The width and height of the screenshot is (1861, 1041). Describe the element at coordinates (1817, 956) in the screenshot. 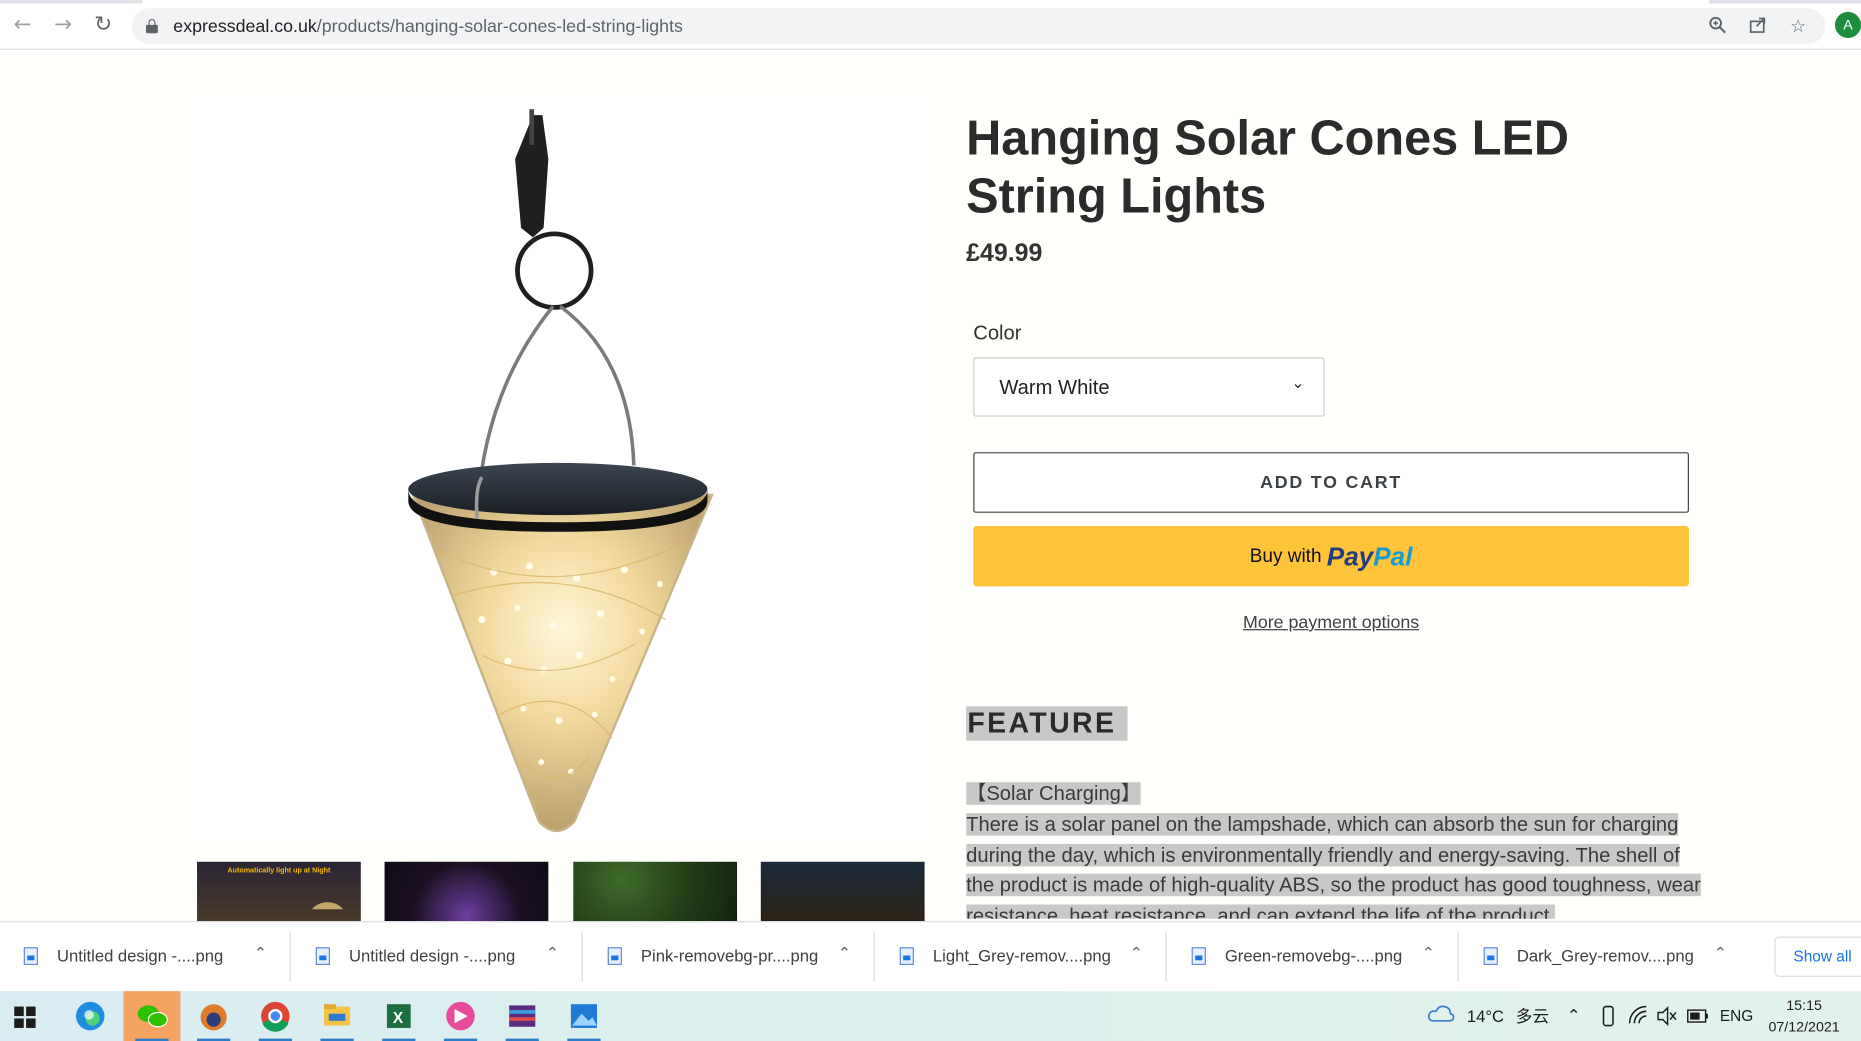

I see `show-all-downloads-button: Show all` at that location.